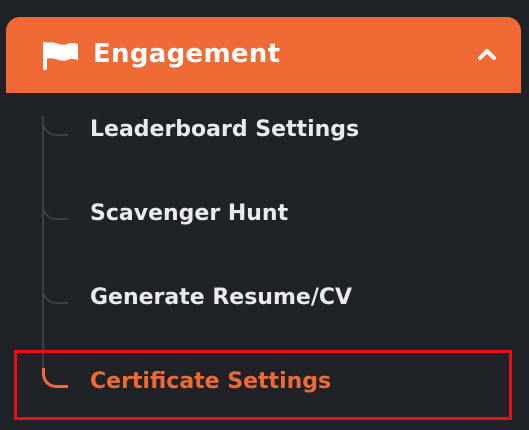 The width and height of the screenshot is (529, 430). I want to click on tree-connector-line, so click(43, 245).